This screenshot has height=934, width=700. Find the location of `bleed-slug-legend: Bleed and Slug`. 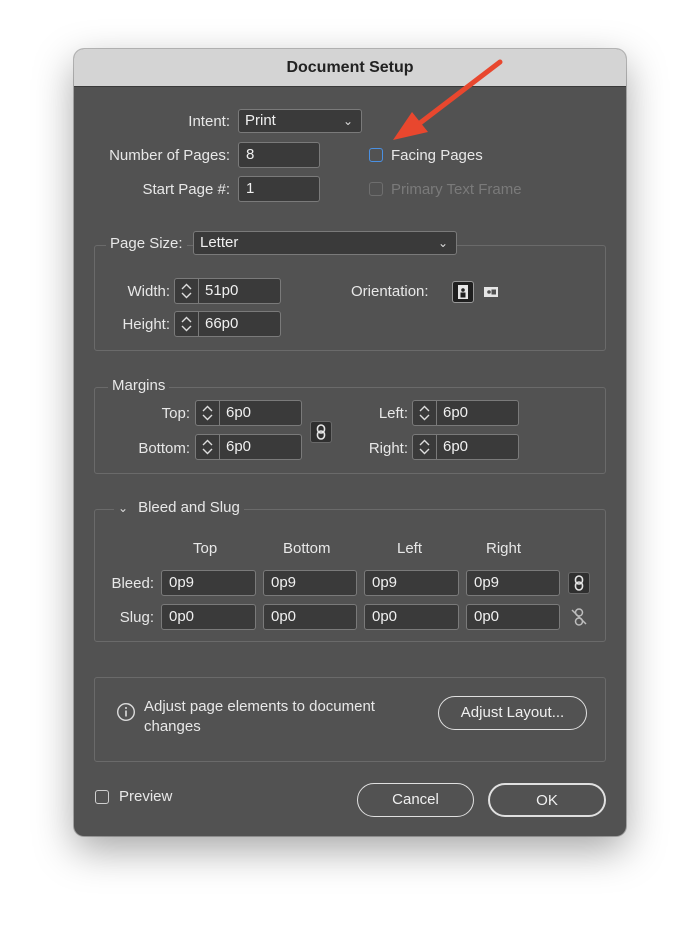

bleed-slug-legend: Bleed and Slug is located at coordinates (189, 507).